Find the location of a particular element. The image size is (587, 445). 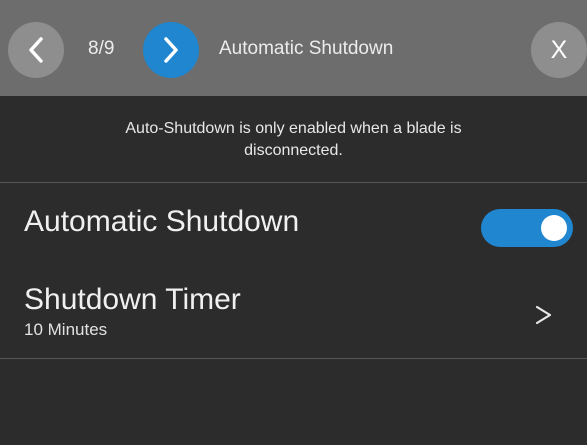

shutdown-timer-value: 10 Minutes is located at coordinates (66, 329).